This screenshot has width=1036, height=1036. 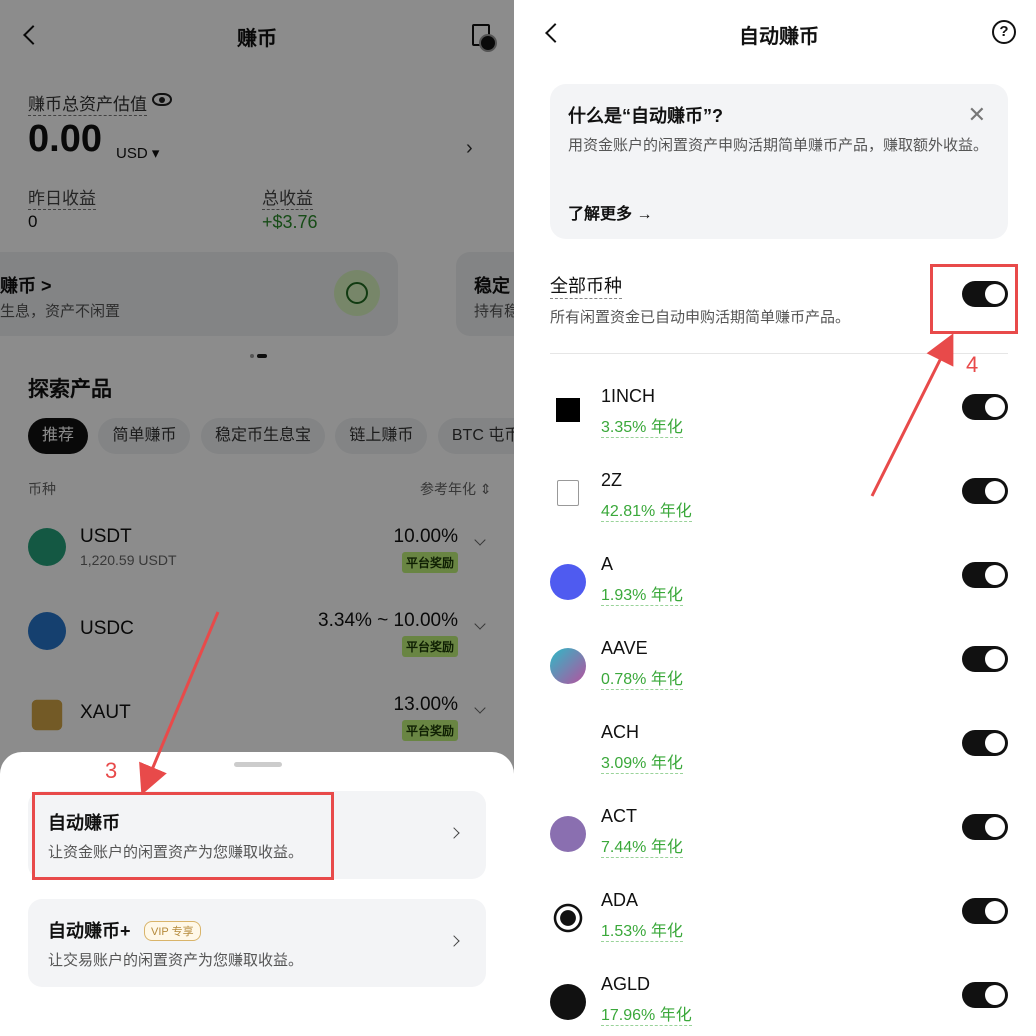 I want to click on 2z-icon, so click(x=568, y=493).